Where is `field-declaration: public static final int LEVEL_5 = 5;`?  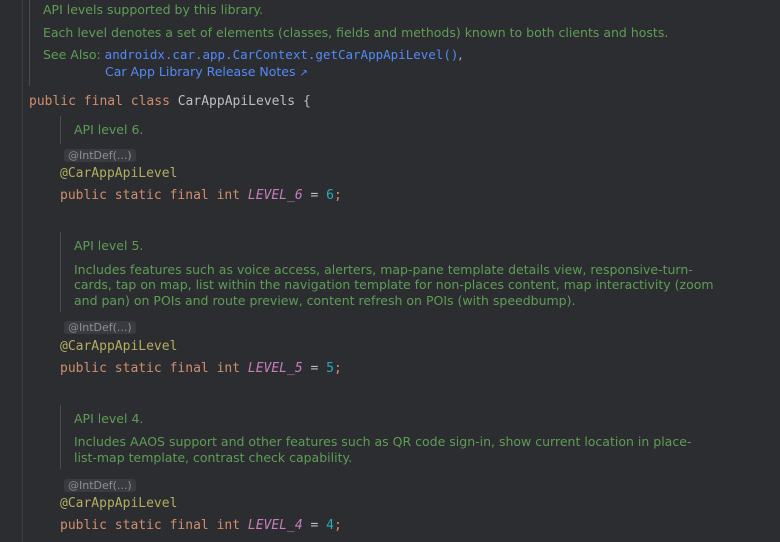
field-declaration: public static final int LEVEL_5 = 5; is located at coordinates (201, 369).